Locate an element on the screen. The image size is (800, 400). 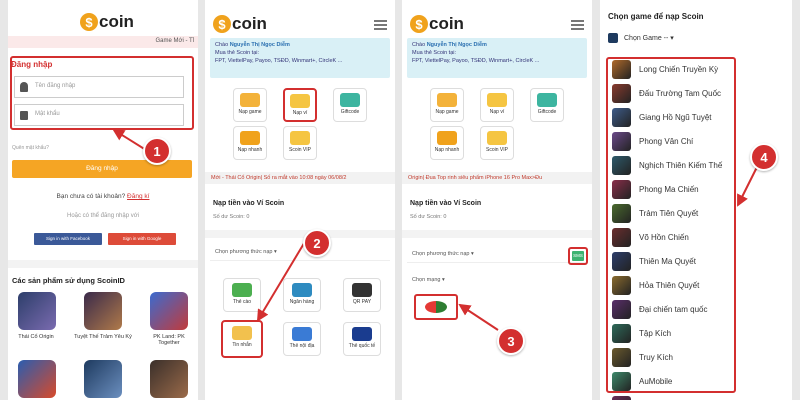
step-badge-2: 2 is located at coordinates (317, 243).